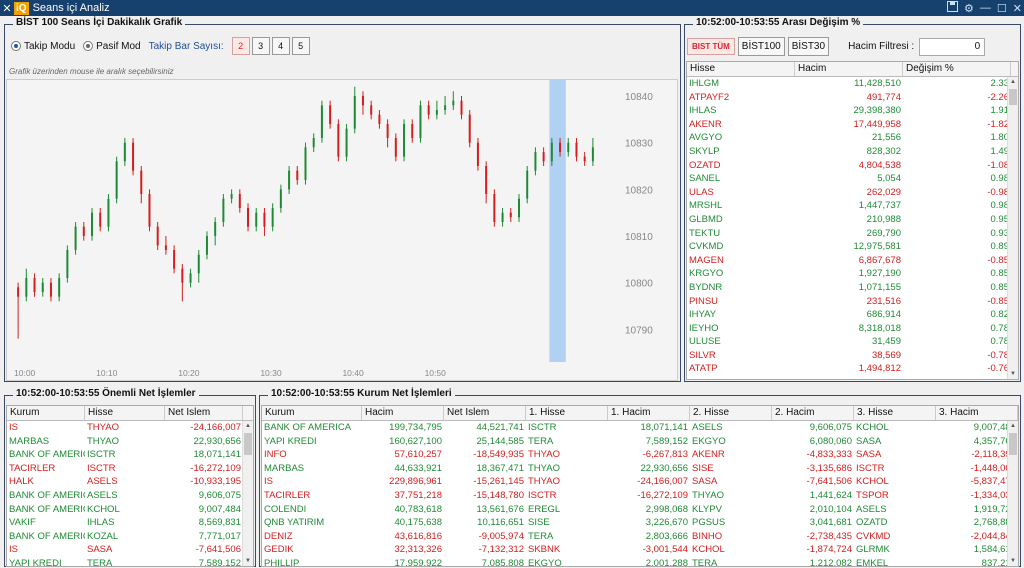 This screenshot has height=568, width=1024. I want to click on table-cell: TEKTU, so click(705, 233).